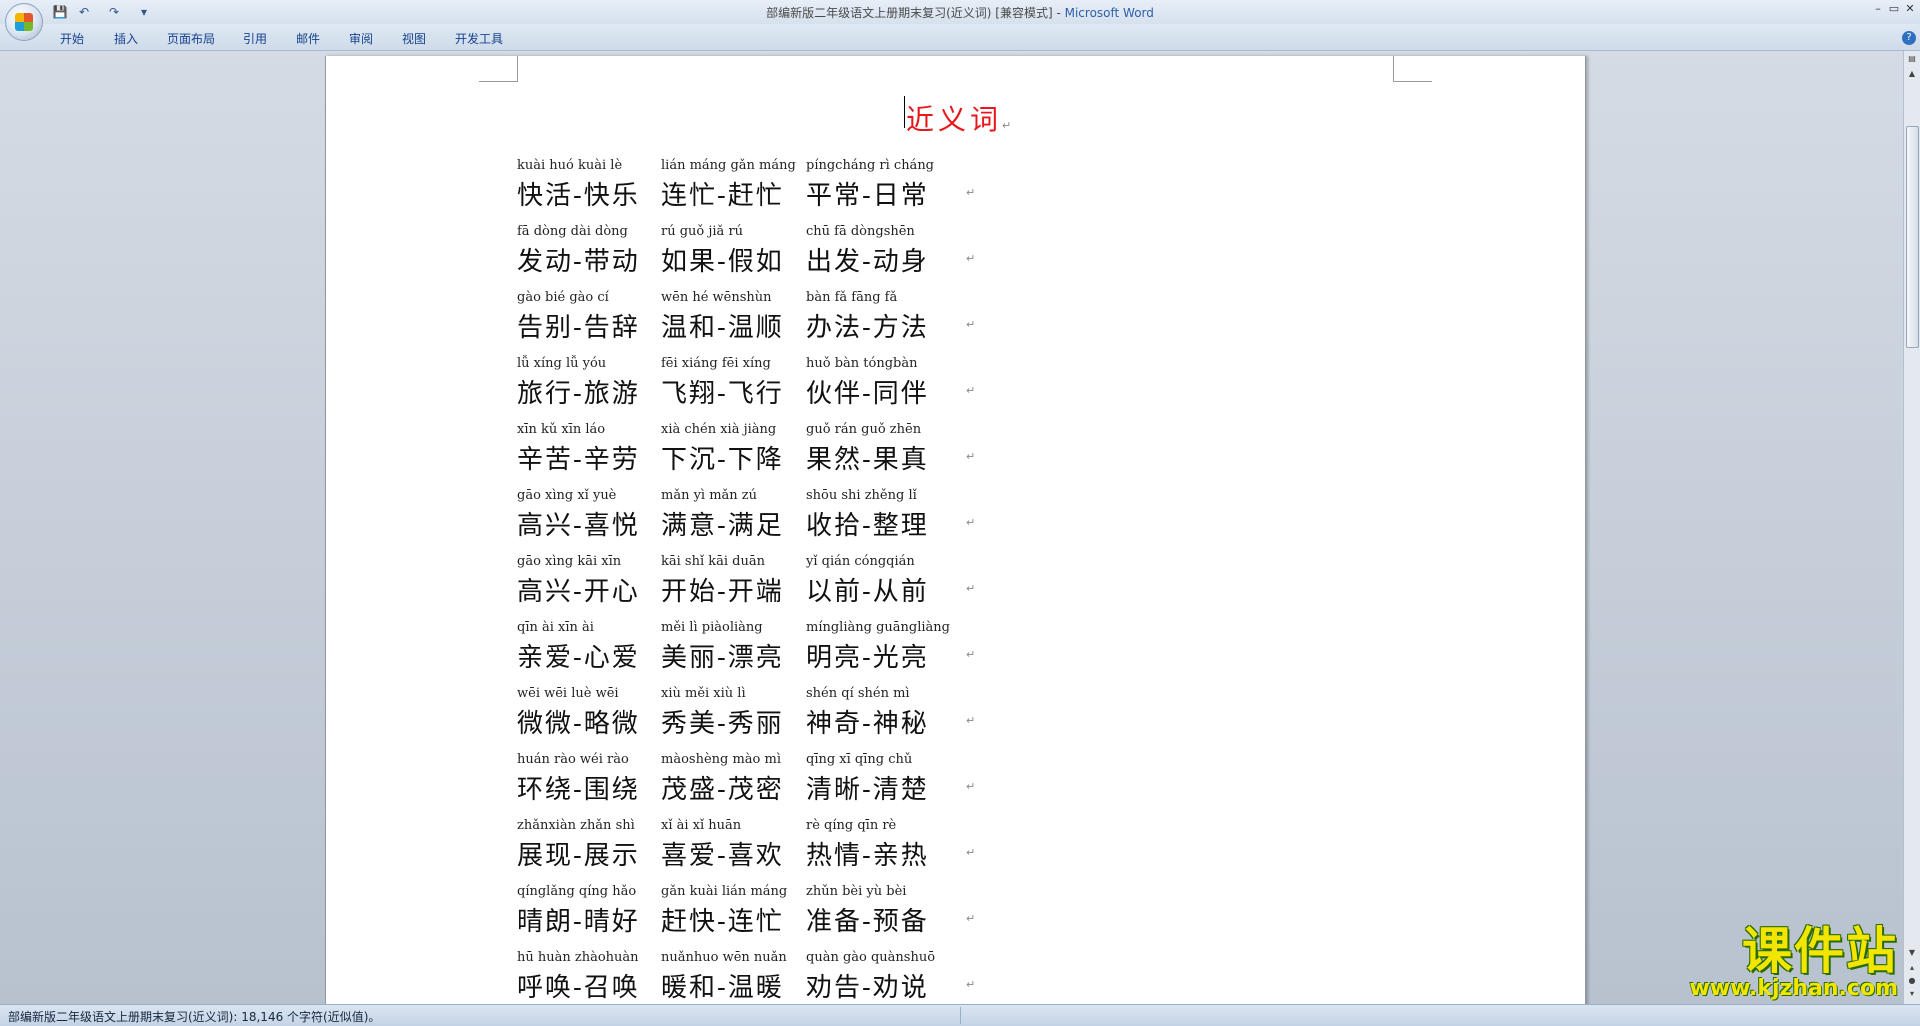 The width and height of the screenshot is (1920, 1026). Describe the element at coordinates (716, 363) in the screenshot. I see `pinyin-annotation: fēi xiáng fēi xíng` at that location.